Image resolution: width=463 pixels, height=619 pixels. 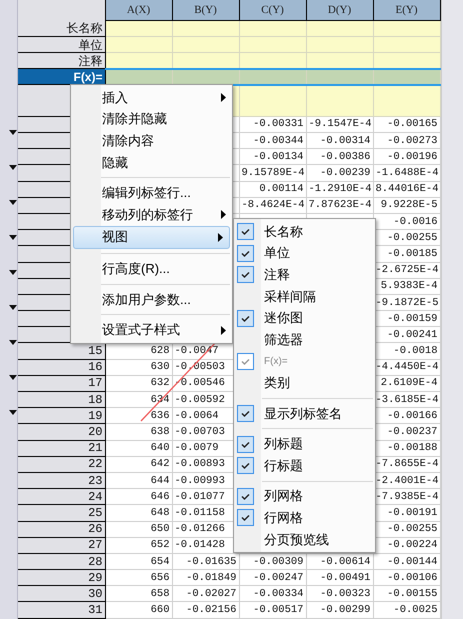 I want to click on column-header: B(Y), so click(x=205, y=10).